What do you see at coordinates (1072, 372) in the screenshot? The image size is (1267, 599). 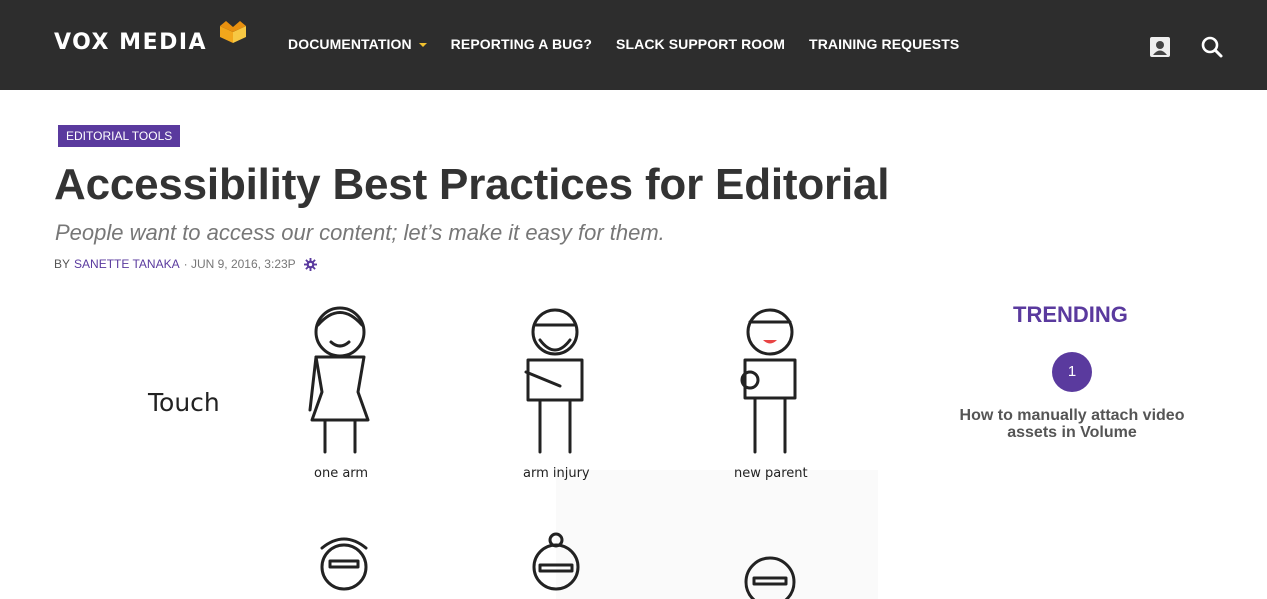 I see `trending-rank-badge: 1` at bounding box center [1072, 372].